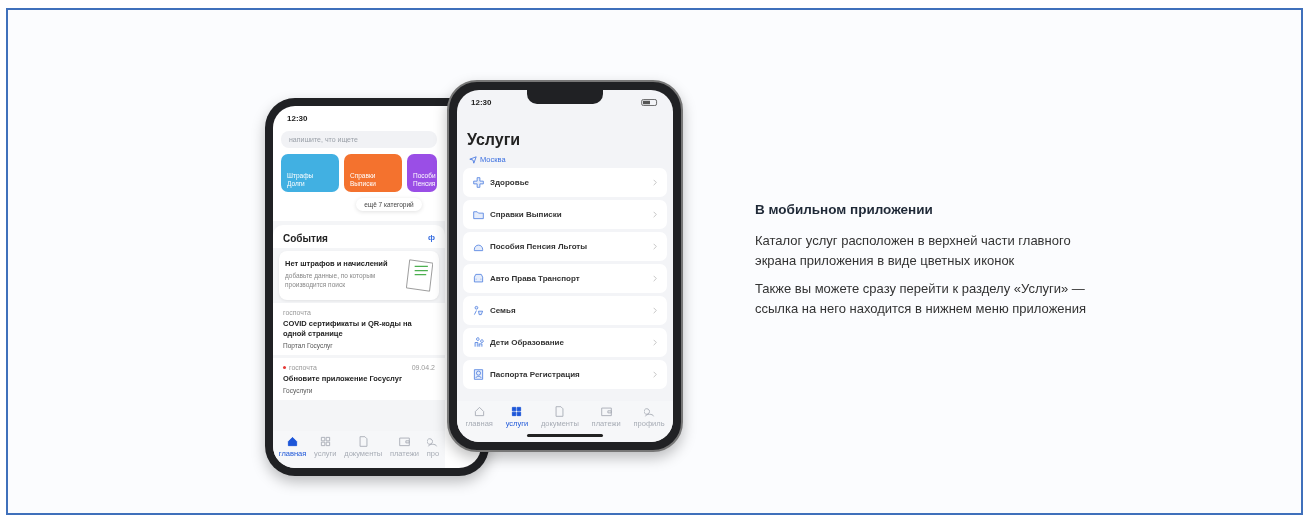 This screenshot has height=515, width=1309. I want to click on description-paragraph: Также вы можете сразу перейти к разделу «Услуги» — ссылка на него находится в нижнем меню приложения, so click(921, 299).